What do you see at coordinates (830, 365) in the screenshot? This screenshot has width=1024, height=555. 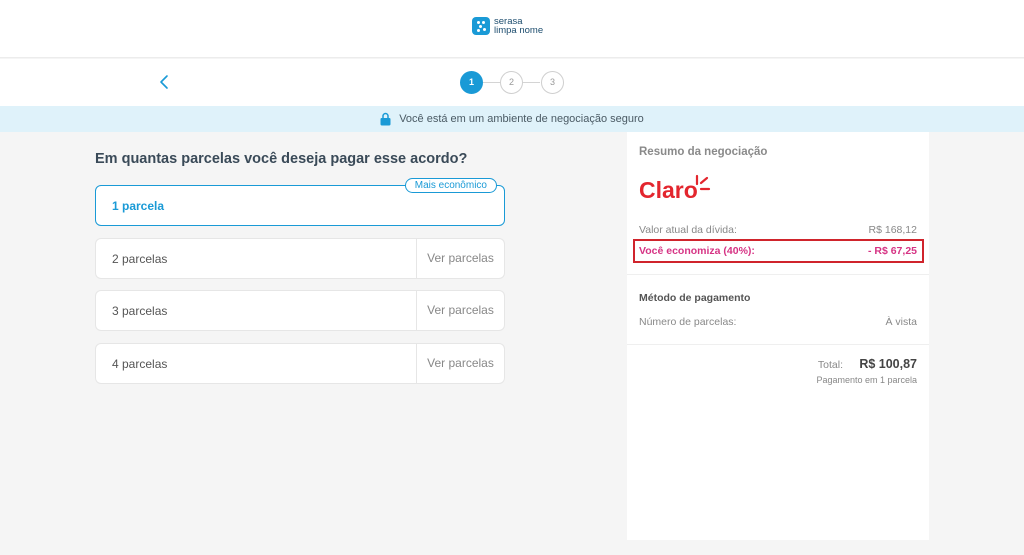 I see `total-label: Total:` at bounding box center [830, 365].